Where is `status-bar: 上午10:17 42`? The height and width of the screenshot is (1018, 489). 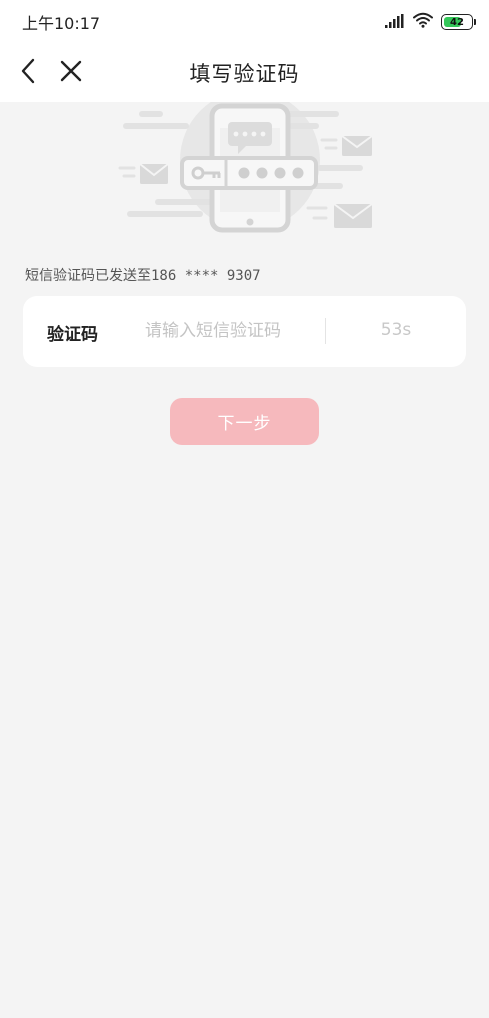 status-bar: 上午10:17 42 is located at coordinates (244, 22).